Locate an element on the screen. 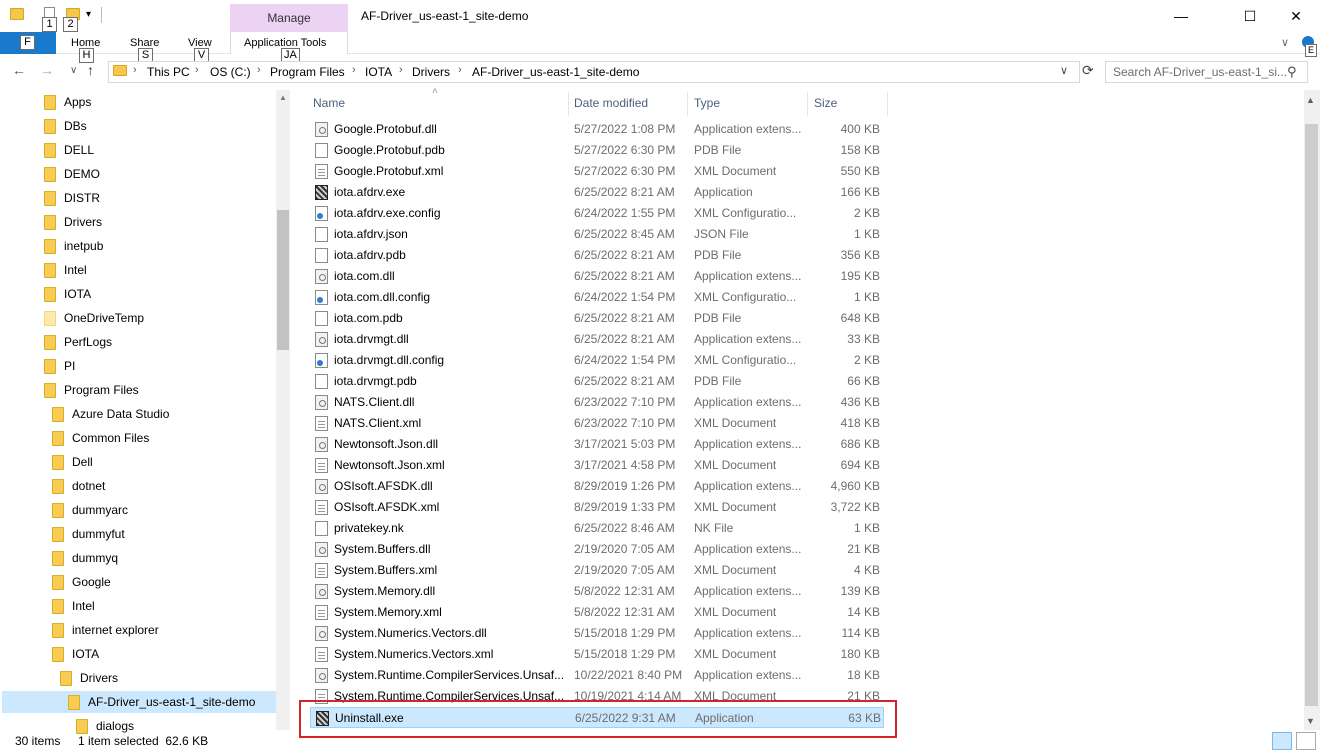 The width and height of the screenshot is (1320, 753). file-size: 3,722 KB is located at coordinates (855, 507).